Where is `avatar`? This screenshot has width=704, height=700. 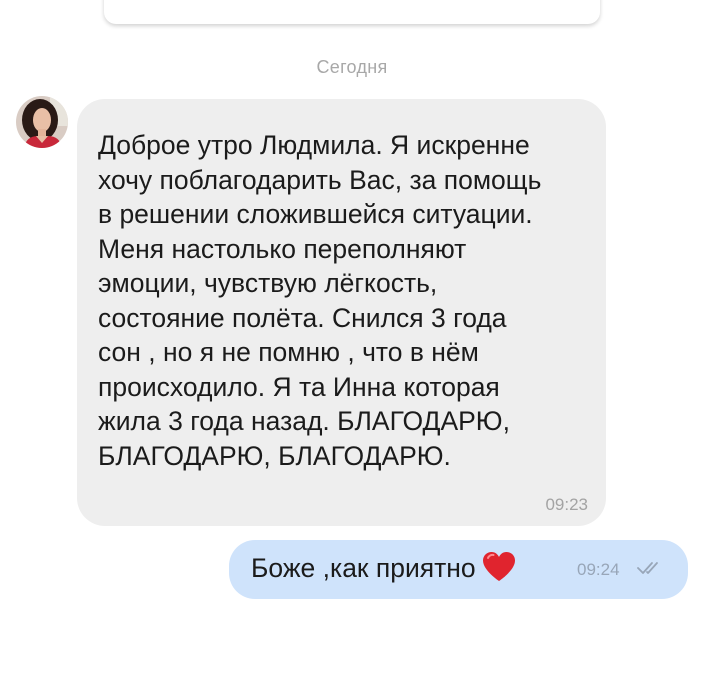
avatar is located at coordinates (42, 122).